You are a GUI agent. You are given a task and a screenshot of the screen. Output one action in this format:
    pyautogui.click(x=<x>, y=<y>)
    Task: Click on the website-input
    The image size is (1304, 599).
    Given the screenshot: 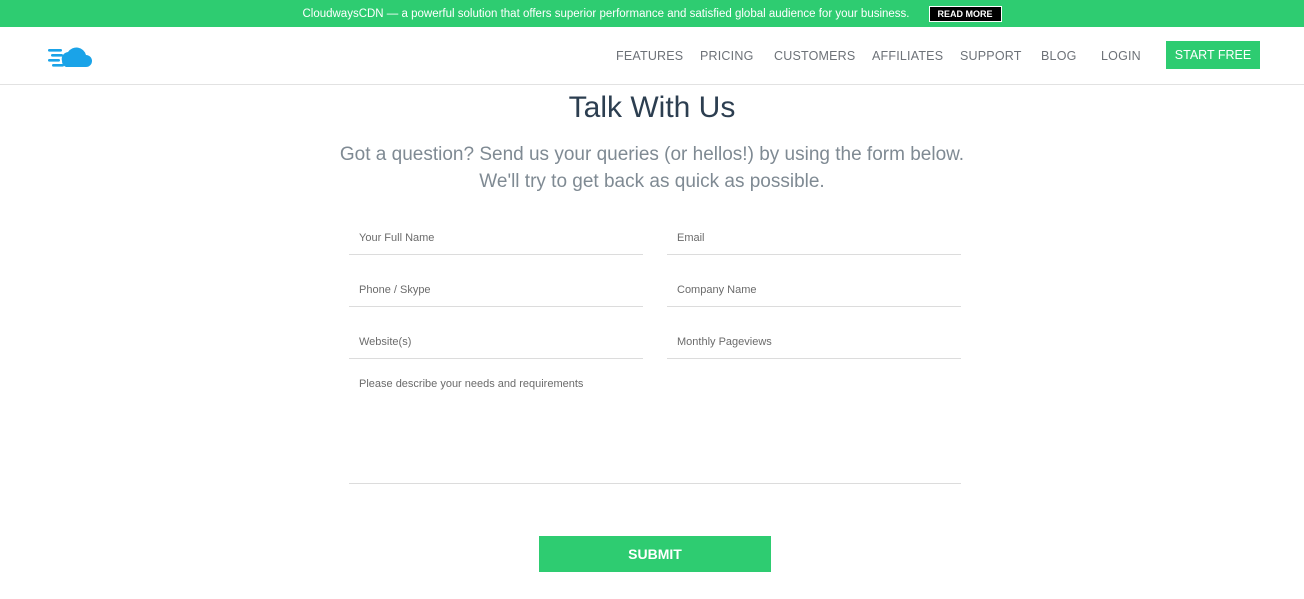 What is the action you would take?
    pyautogui.click(x=496, y=342)
    